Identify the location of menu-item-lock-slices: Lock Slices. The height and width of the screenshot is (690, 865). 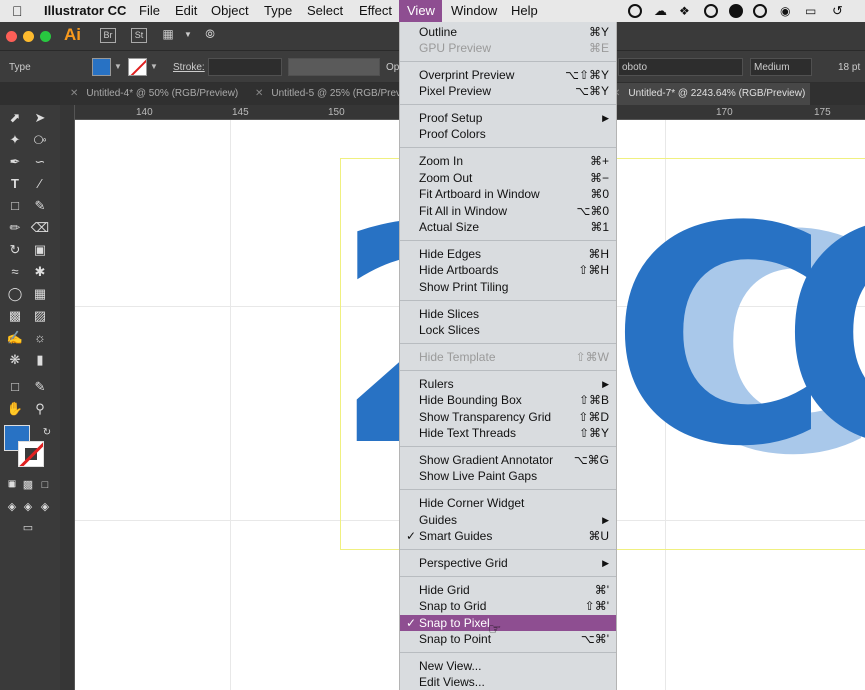
(508, 330).